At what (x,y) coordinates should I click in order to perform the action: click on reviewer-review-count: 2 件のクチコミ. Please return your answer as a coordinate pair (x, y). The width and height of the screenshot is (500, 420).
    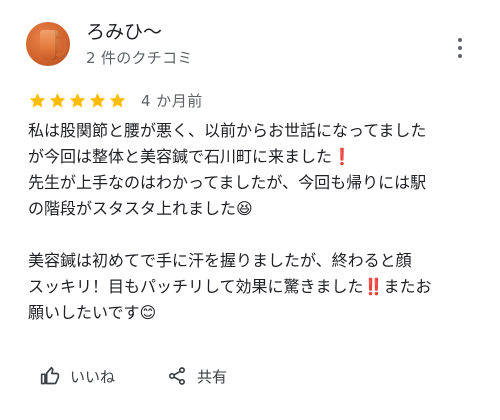
    Looking at the image, I should click on (139, 58).